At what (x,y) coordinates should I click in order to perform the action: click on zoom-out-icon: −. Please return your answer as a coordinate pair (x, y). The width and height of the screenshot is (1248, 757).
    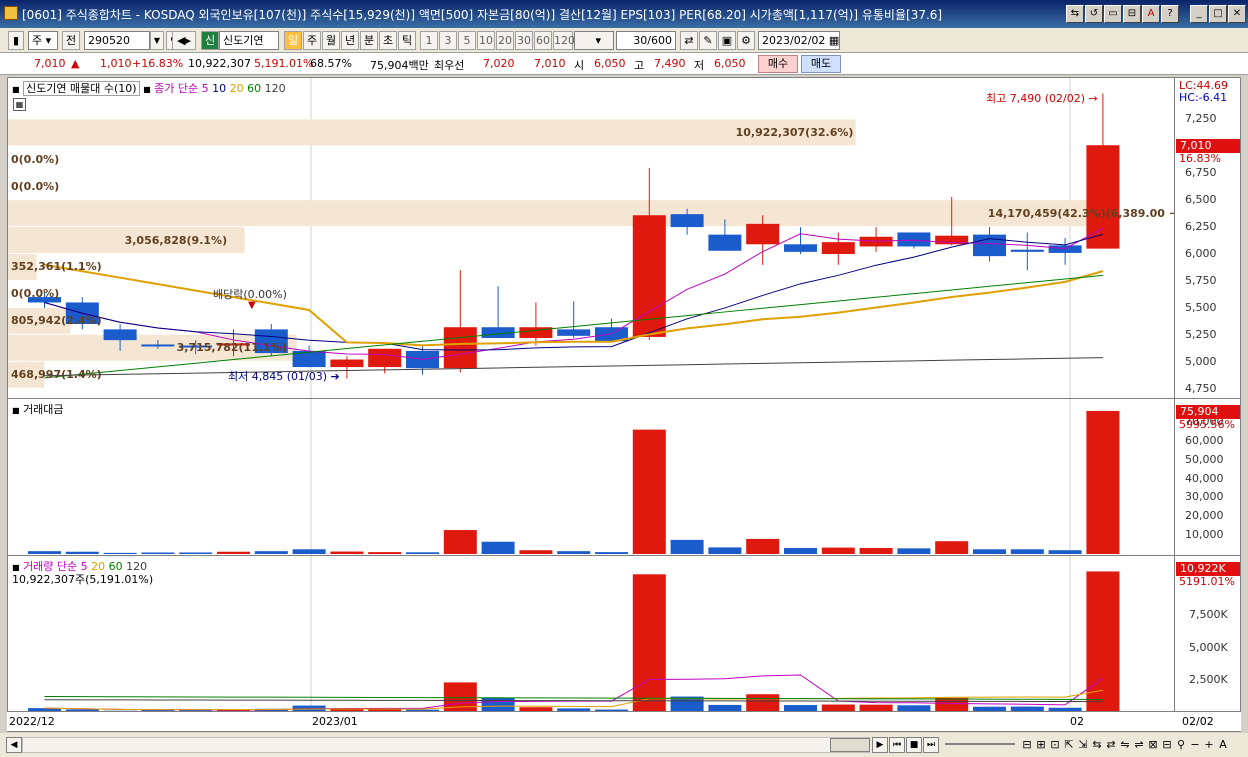
    Looking at the image, I should click on (1195, 745).